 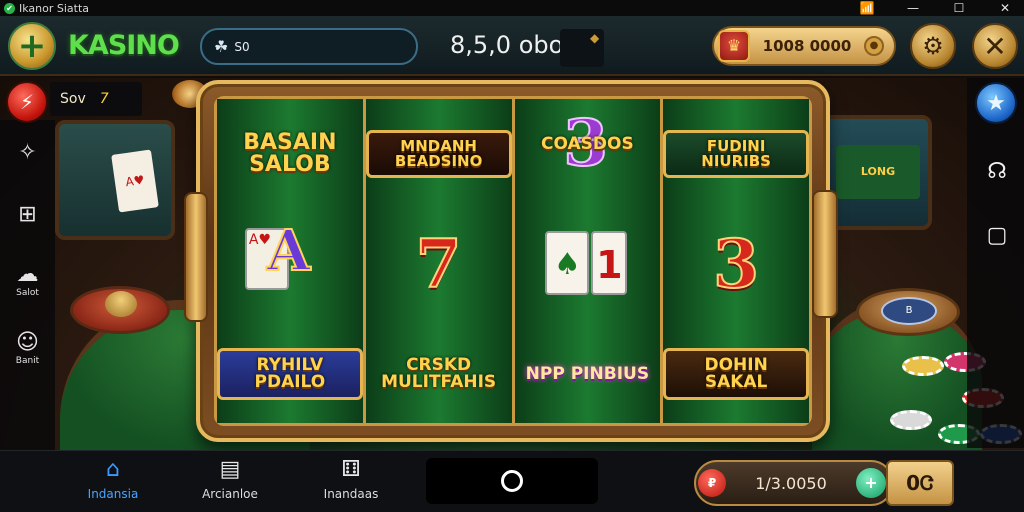 I want to click on coasdos-symbol: 3 COASDOS, so click(x=587, y=149).